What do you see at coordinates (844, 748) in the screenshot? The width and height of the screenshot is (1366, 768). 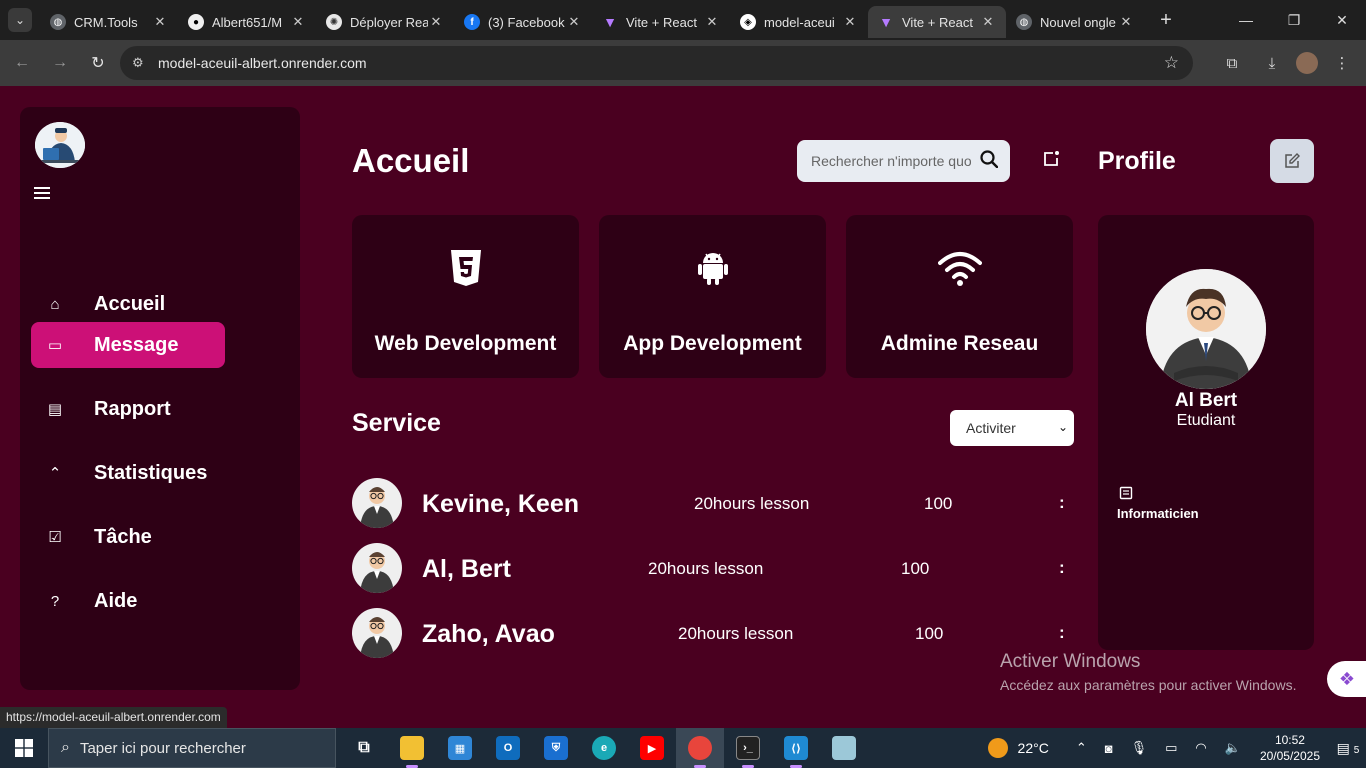 I see `app-icon` at bounding box center [844, 748].